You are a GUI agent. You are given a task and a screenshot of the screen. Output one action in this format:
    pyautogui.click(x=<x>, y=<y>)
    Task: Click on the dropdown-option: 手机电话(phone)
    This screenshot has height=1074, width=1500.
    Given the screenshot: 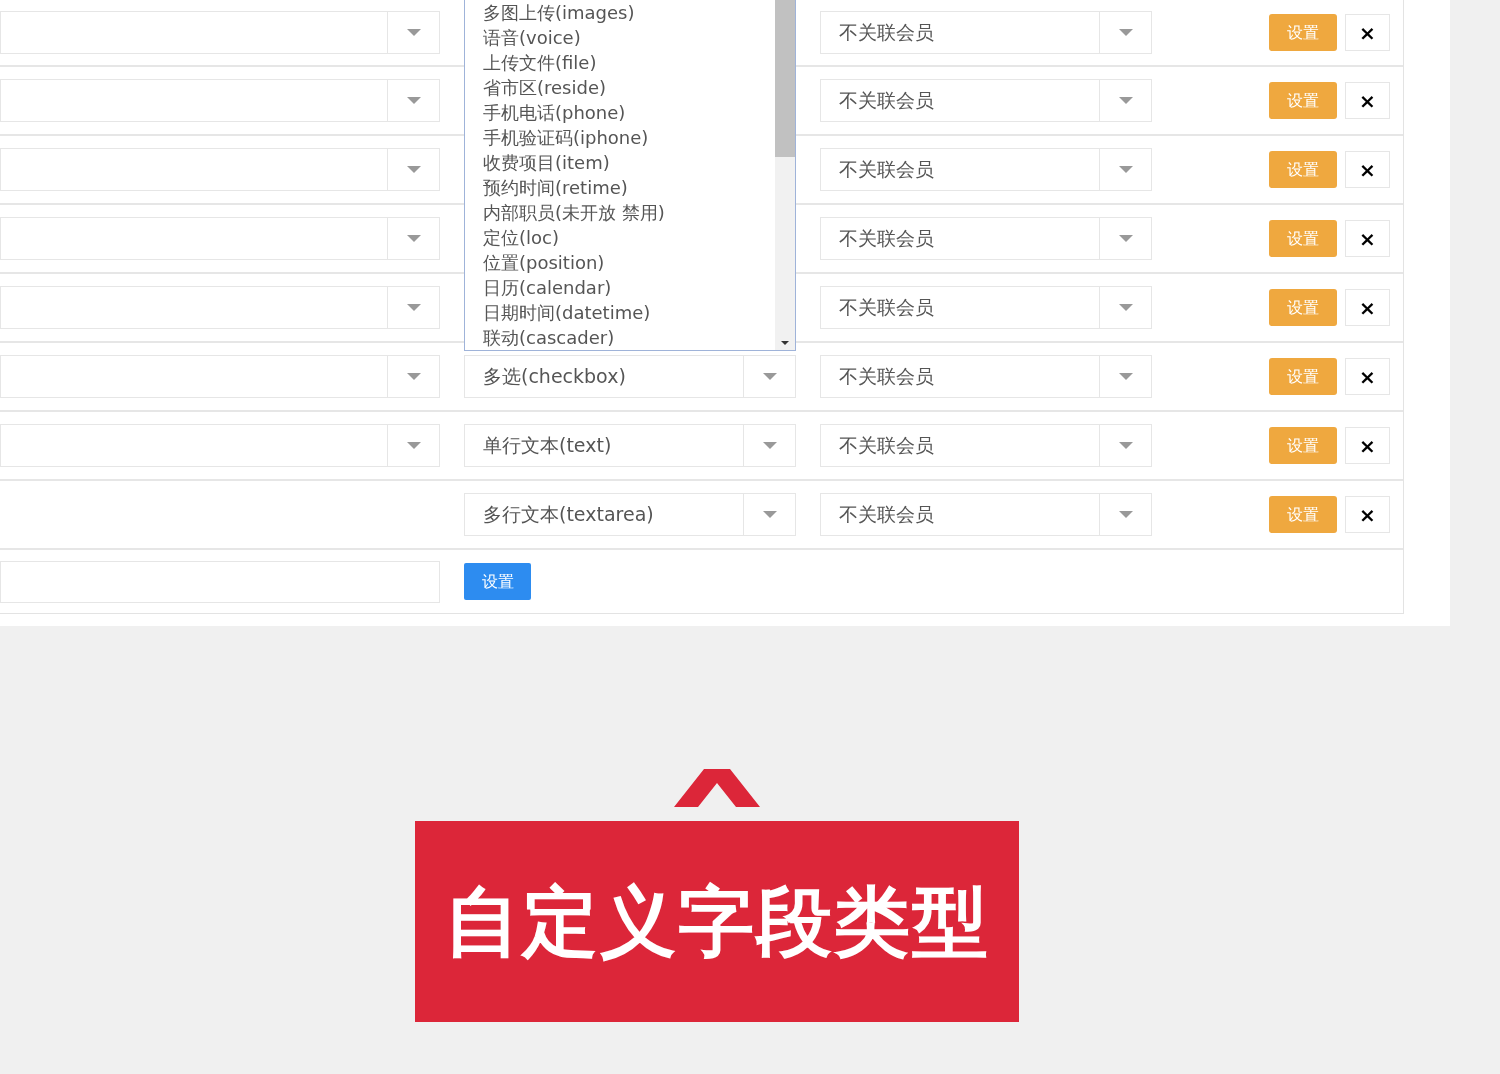 What is the action you would take?
    pyautogui.click(x=620, y=112)
    